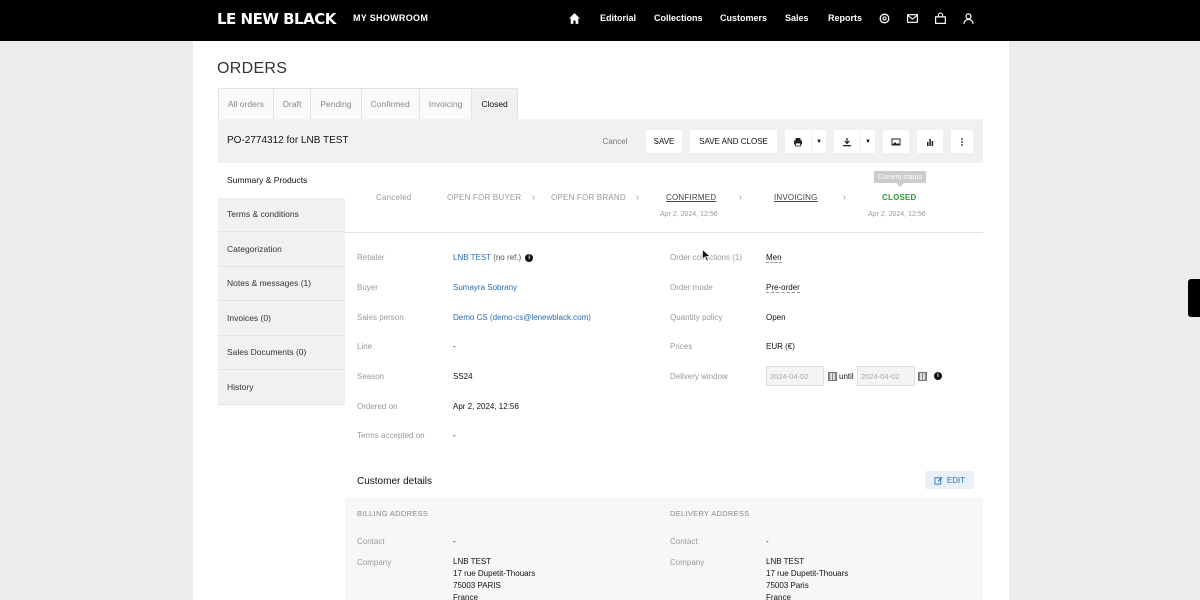 The height and width of the screenshot is (600, 1200). Describe the element at coordinates (281, 318) in the screenshot. I see `menu-invoices: Invoices (0)` at that location.